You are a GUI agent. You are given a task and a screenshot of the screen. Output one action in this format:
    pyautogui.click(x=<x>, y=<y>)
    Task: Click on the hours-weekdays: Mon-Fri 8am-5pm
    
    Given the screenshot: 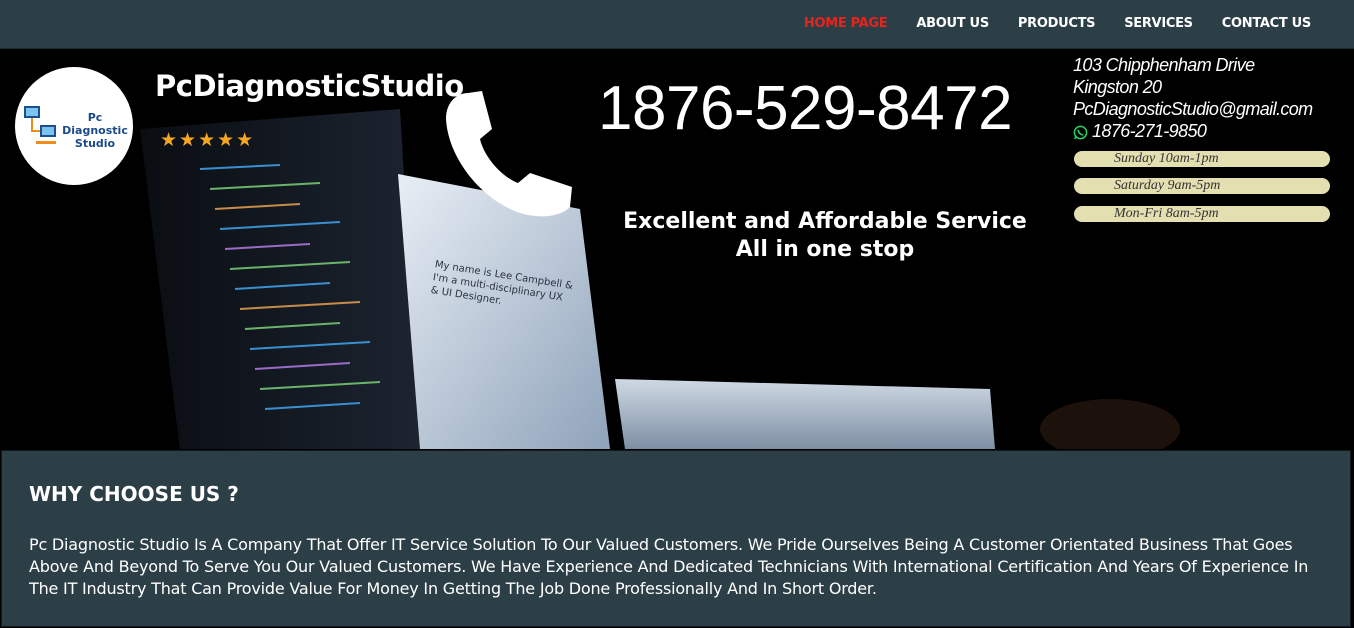 What is the action you would take?
    pyautogui.click(x=1202, y=214)
    